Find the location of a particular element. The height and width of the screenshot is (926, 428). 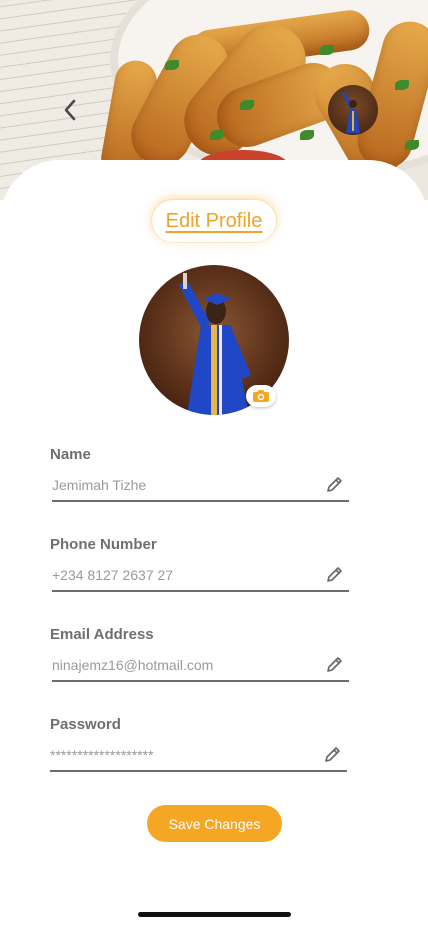

back-button is located at coordinates (70, 110).